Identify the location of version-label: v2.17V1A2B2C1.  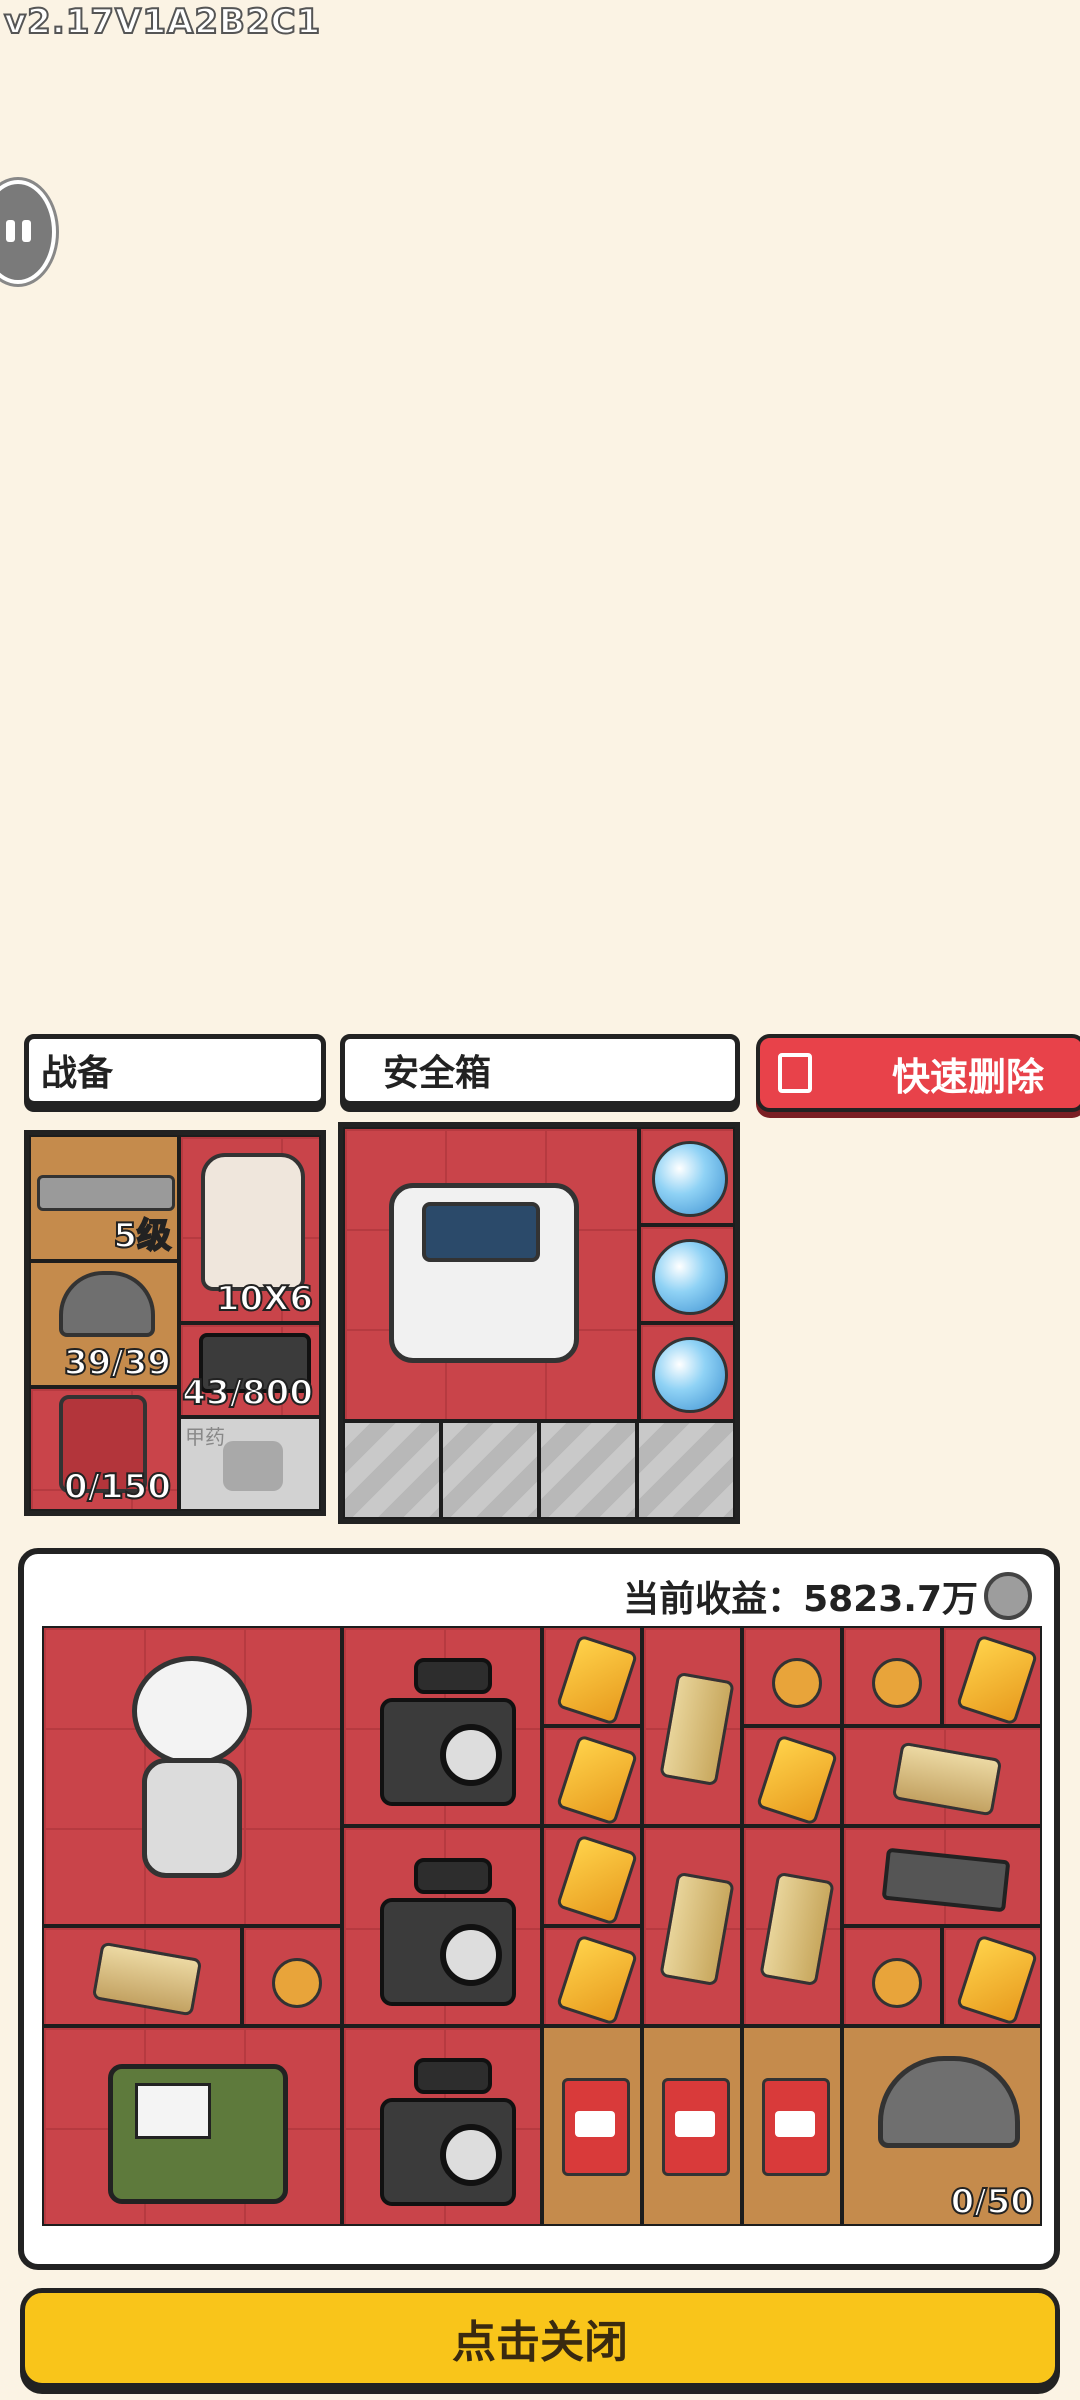
(162, 22).